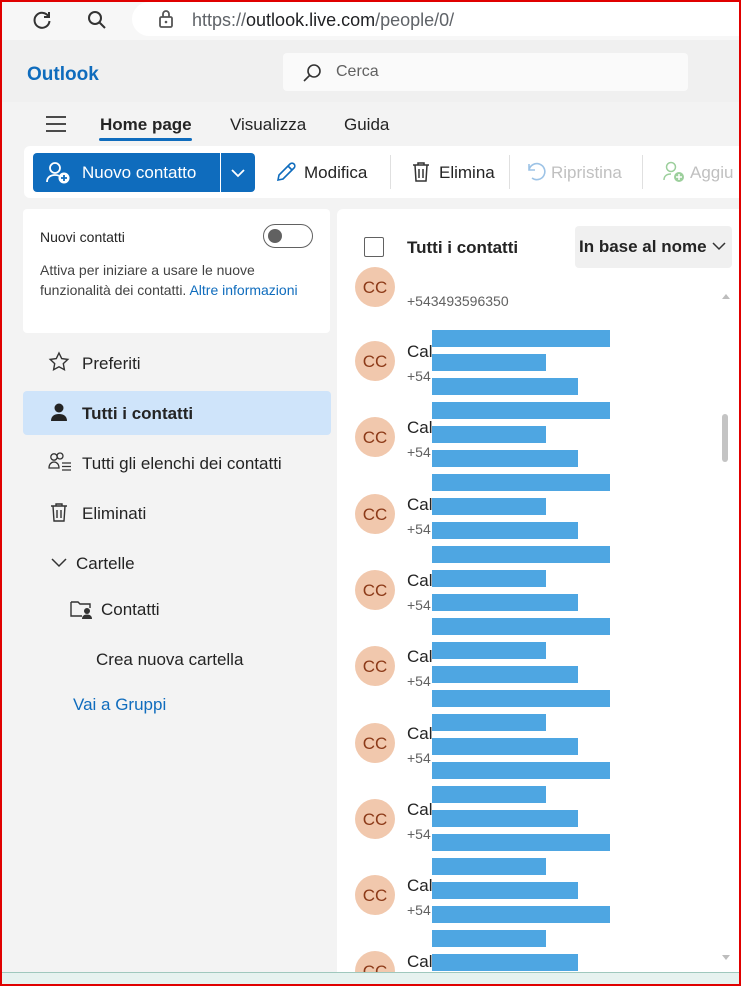 The height and width of the screenshot is (986, 741). What do you see at coordinates (726, 296) in the screenshot?
I see `scroll-up-icon` at bounding box center [726, 296].